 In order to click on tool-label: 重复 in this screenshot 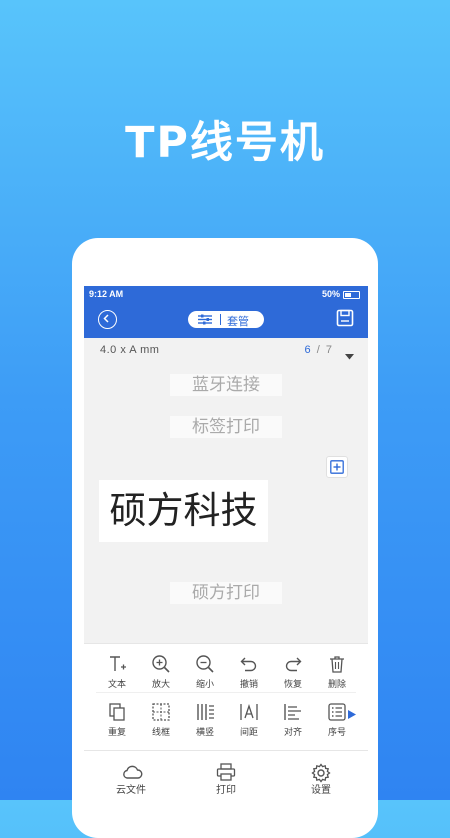, I will do `click(116, 733)`.